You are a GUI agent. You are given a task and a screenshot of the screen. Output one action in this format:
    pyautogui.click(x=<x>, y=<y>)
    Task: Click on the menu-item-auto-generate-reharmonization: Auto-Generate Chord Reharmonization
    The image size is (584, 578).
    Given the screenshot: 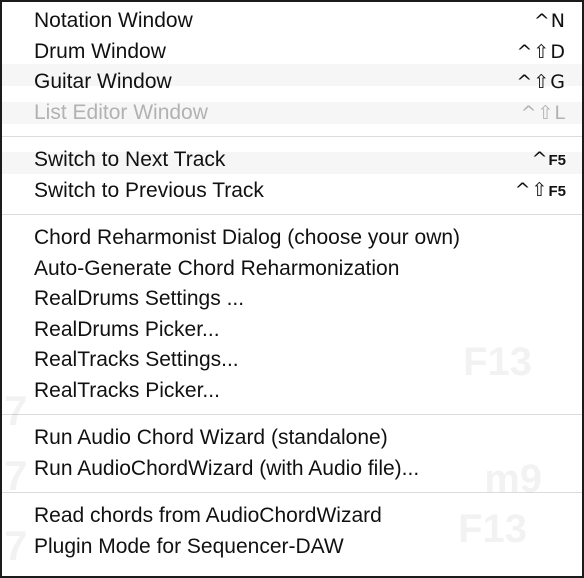 What is the action you would take?
    pyautogui.click(x=292, y=269)
    